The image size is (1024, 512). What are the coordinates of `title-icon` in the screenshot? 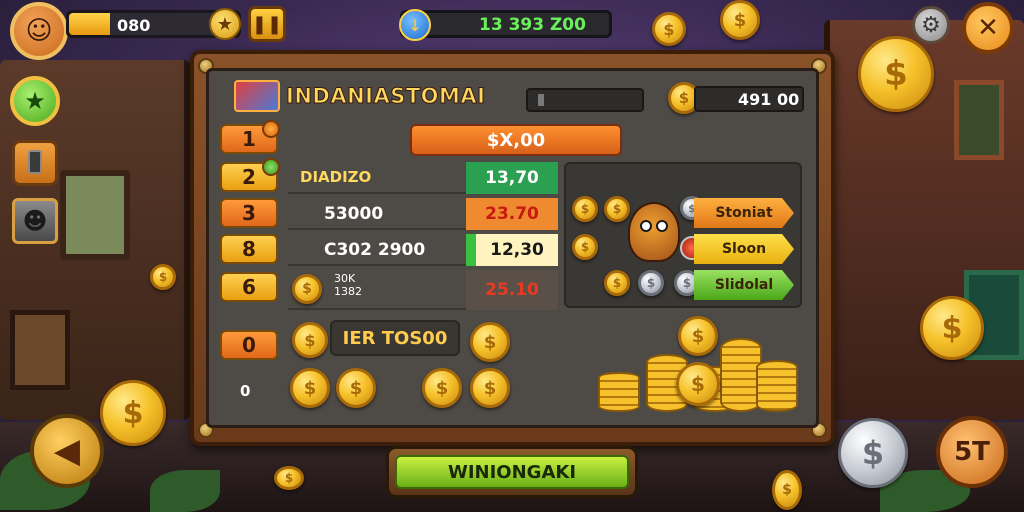 It's located at (257, 96).